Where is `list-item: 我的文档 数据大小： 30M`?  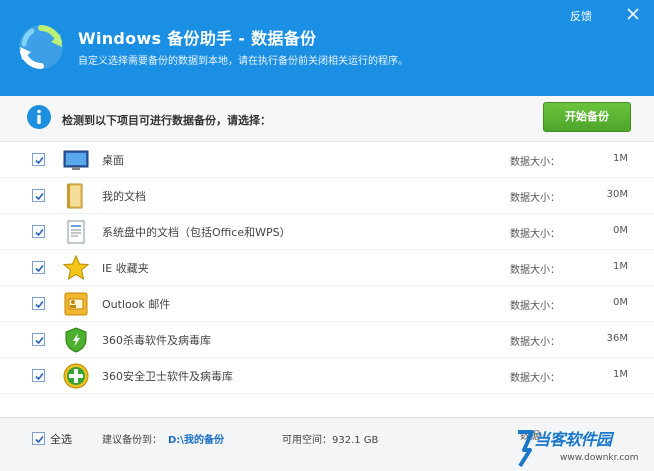
list-item: 我的文档 数据大小： 30M is located at coordinates (327, 196).